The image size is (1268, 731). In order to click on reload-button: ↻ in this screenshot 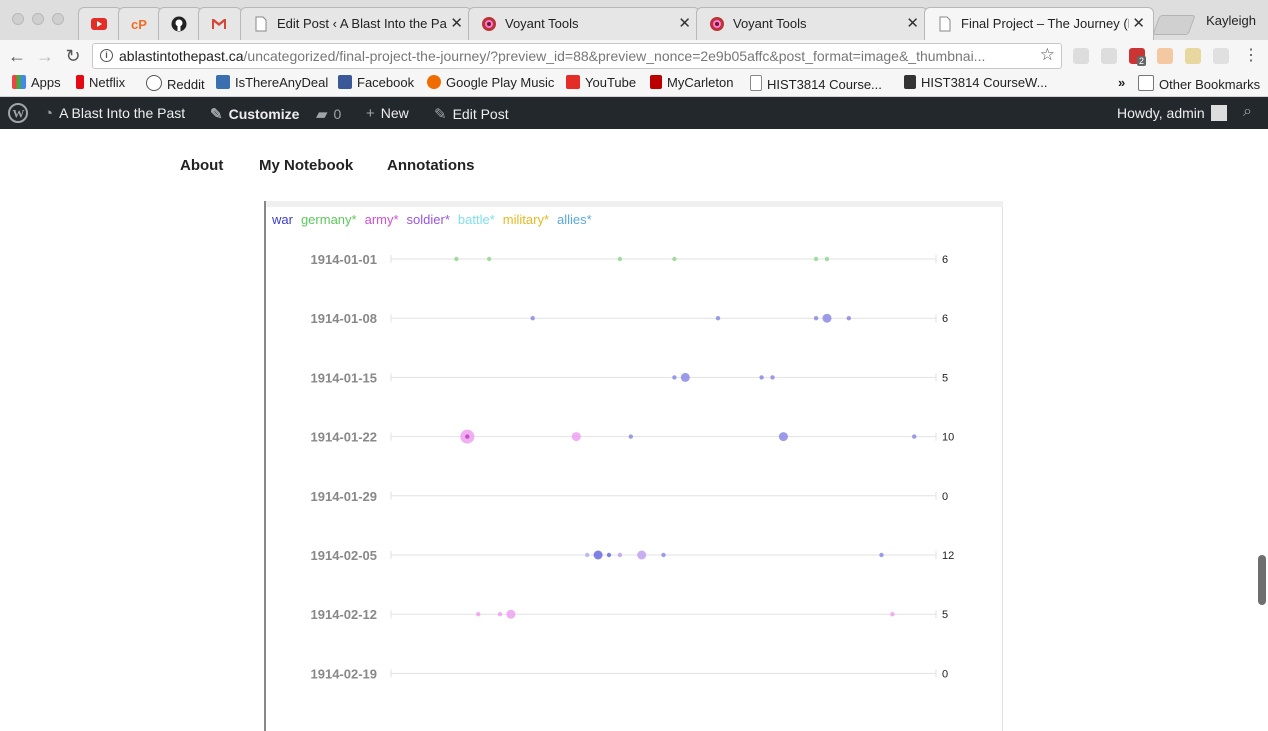, I will do `click(73, 56)`.